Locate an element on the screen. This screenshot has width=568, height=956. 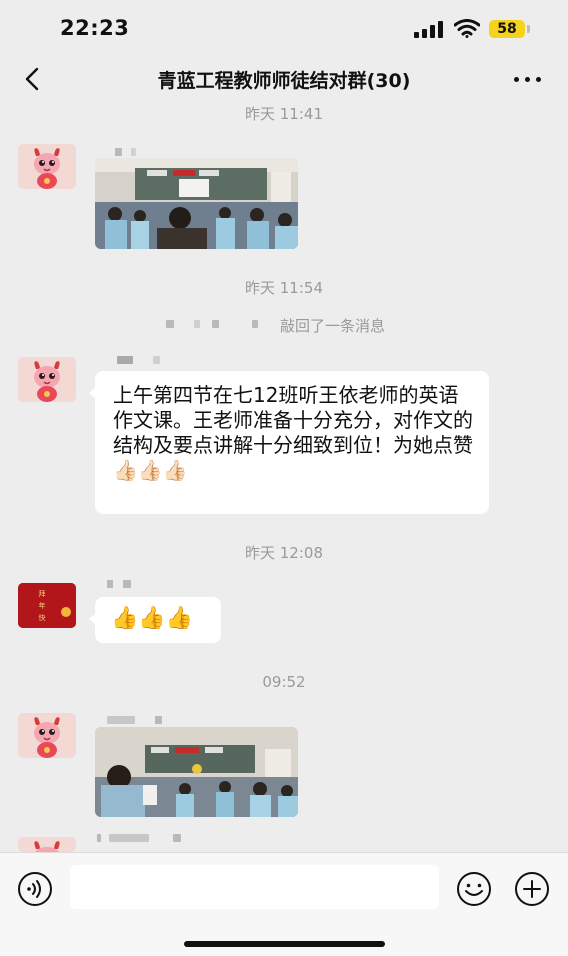
recall-sender-blurred is located at coordinates (215, 324).